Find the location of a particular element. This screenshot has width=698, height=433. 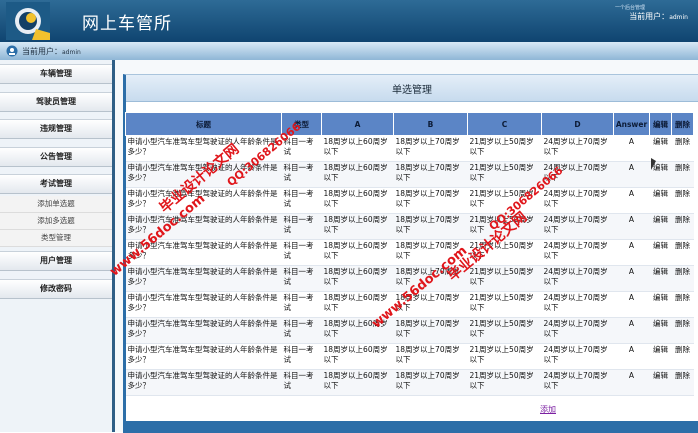

app-title: 网上车管所 is located at coordinates (127, 24).